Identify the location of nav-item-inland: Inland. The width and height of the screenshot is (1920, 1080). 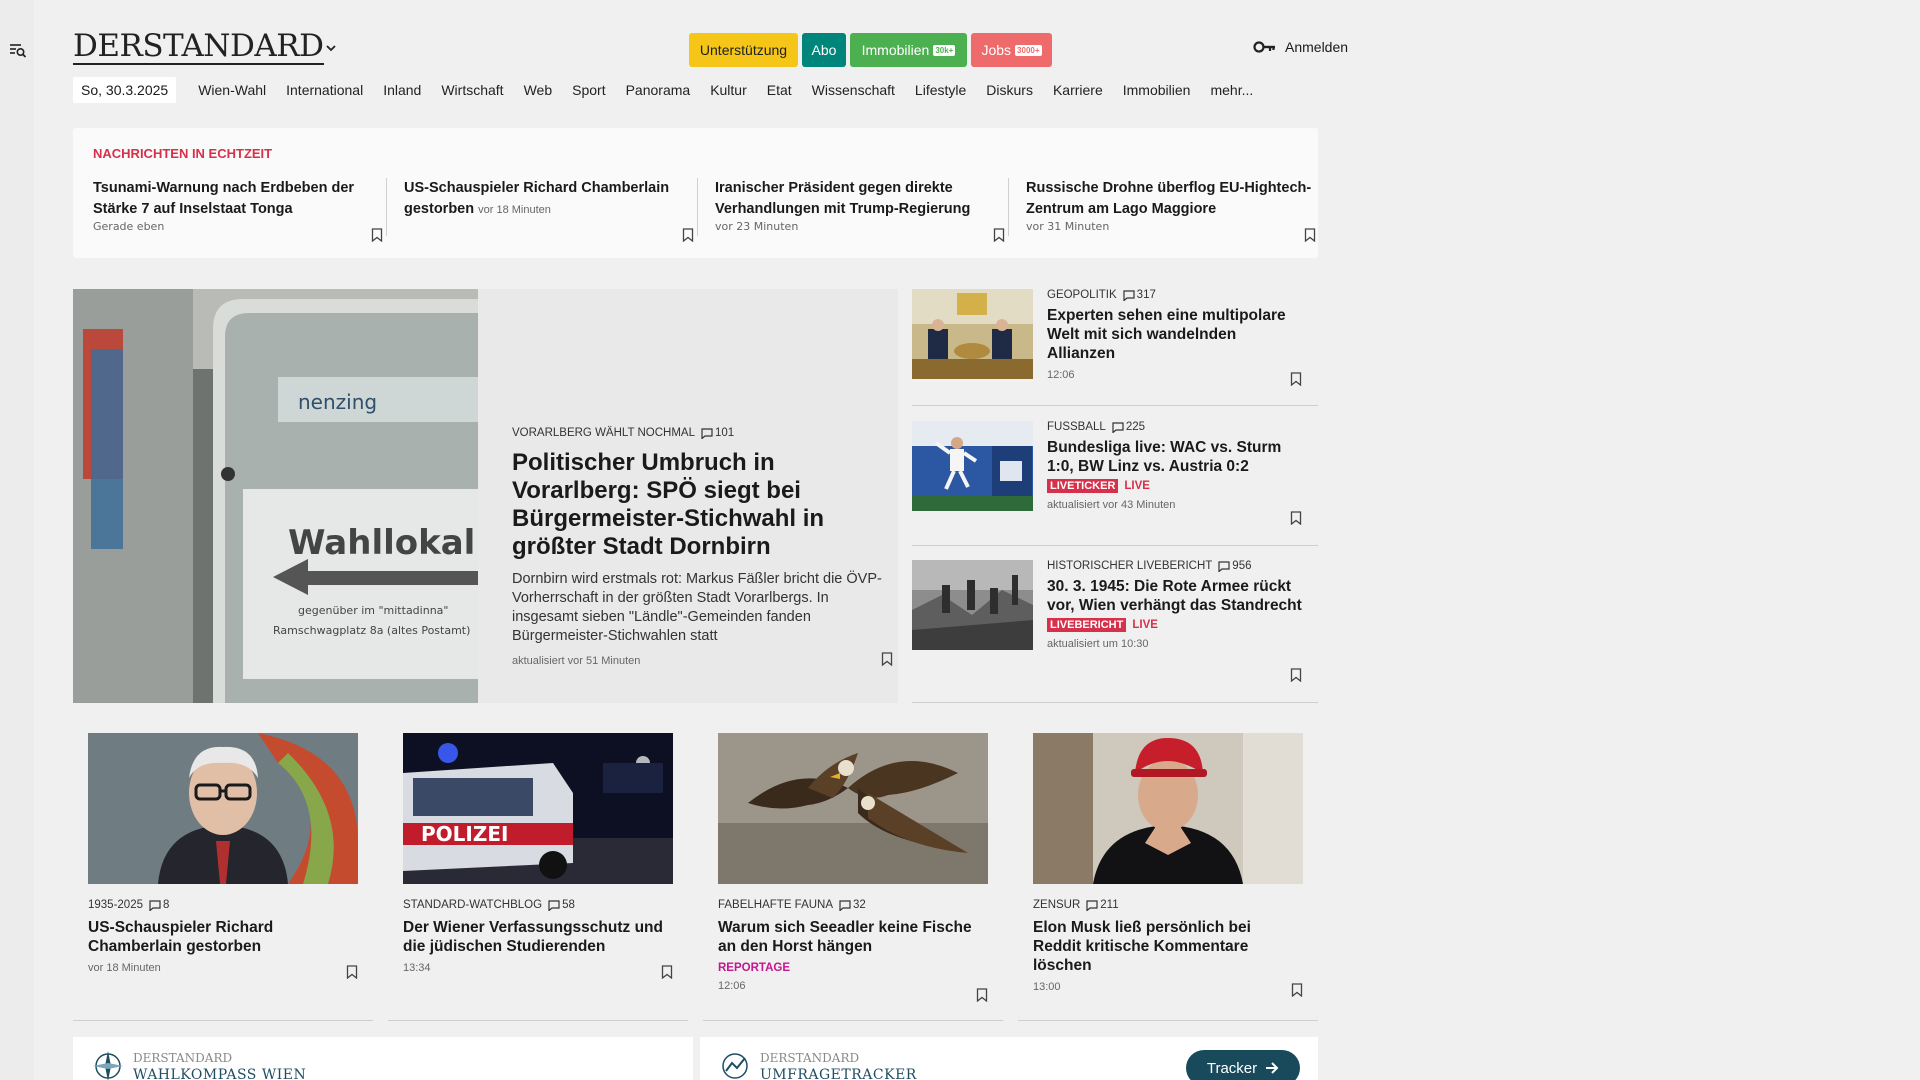
(402, 90).